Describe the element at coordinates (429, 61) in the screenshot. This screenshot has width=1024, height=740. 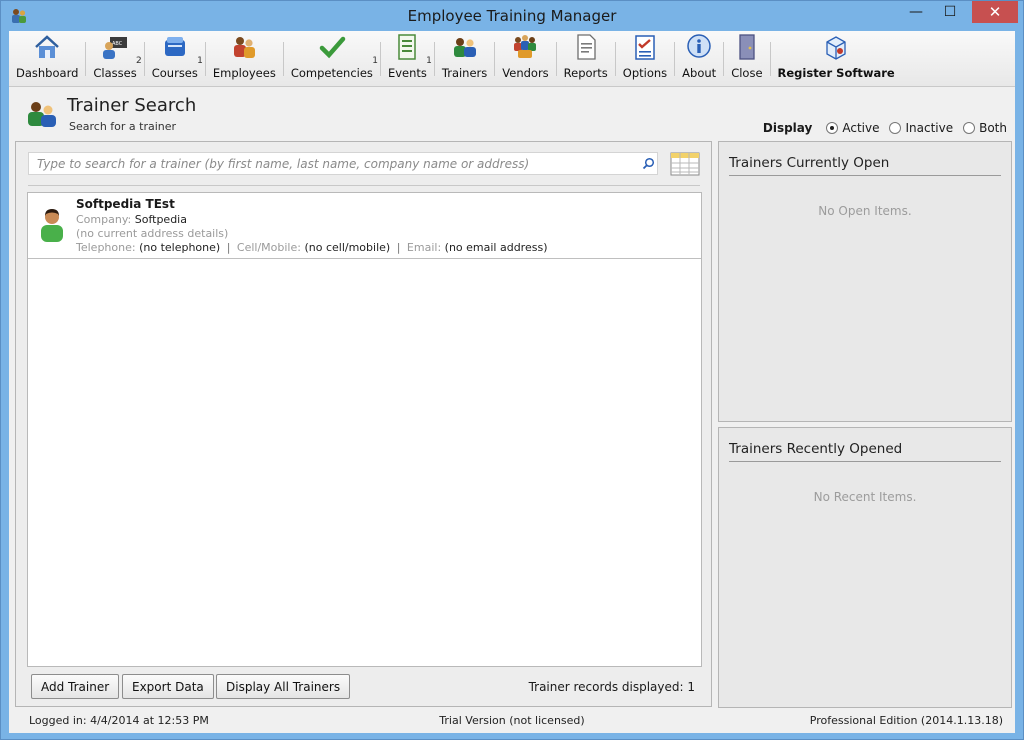
I see `toolbar-events-count: 1` at that location.